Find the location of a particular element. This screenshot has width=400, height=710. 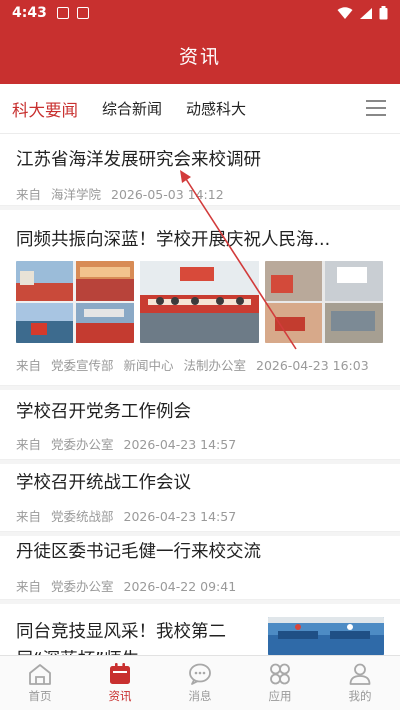

category-tabs: 科大要闻 综合新闻 动感科大 is located at coordinates (200, 109).